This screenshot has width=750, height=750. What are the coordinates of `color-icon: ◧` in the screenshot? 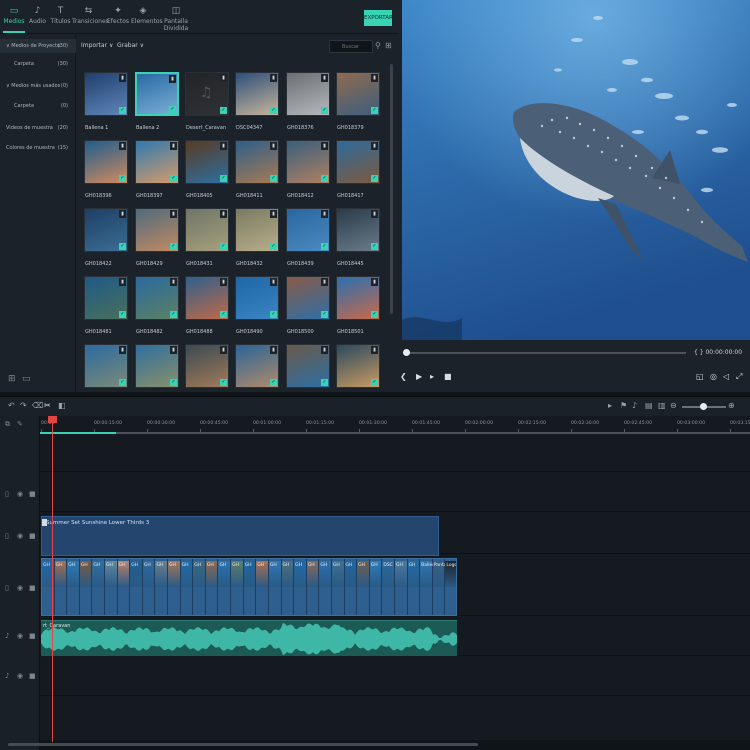 It's located at (62, 405).